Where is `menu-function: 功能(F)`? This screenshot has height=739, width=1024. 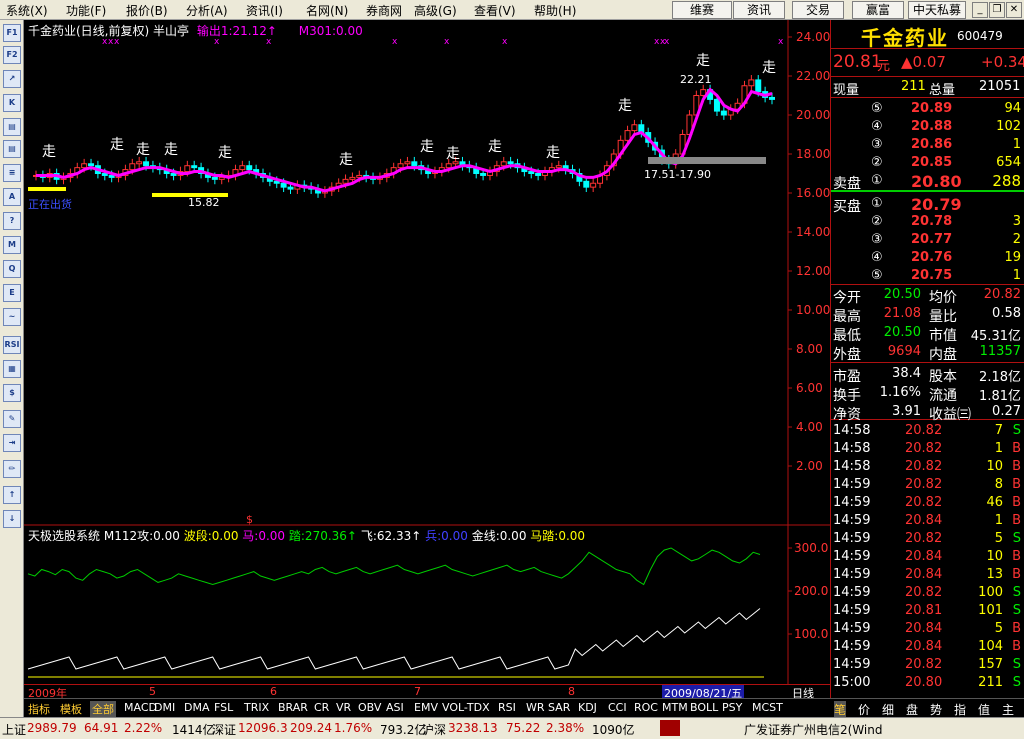 menu-function: 功能(F) is located at coordinates (86, 10).